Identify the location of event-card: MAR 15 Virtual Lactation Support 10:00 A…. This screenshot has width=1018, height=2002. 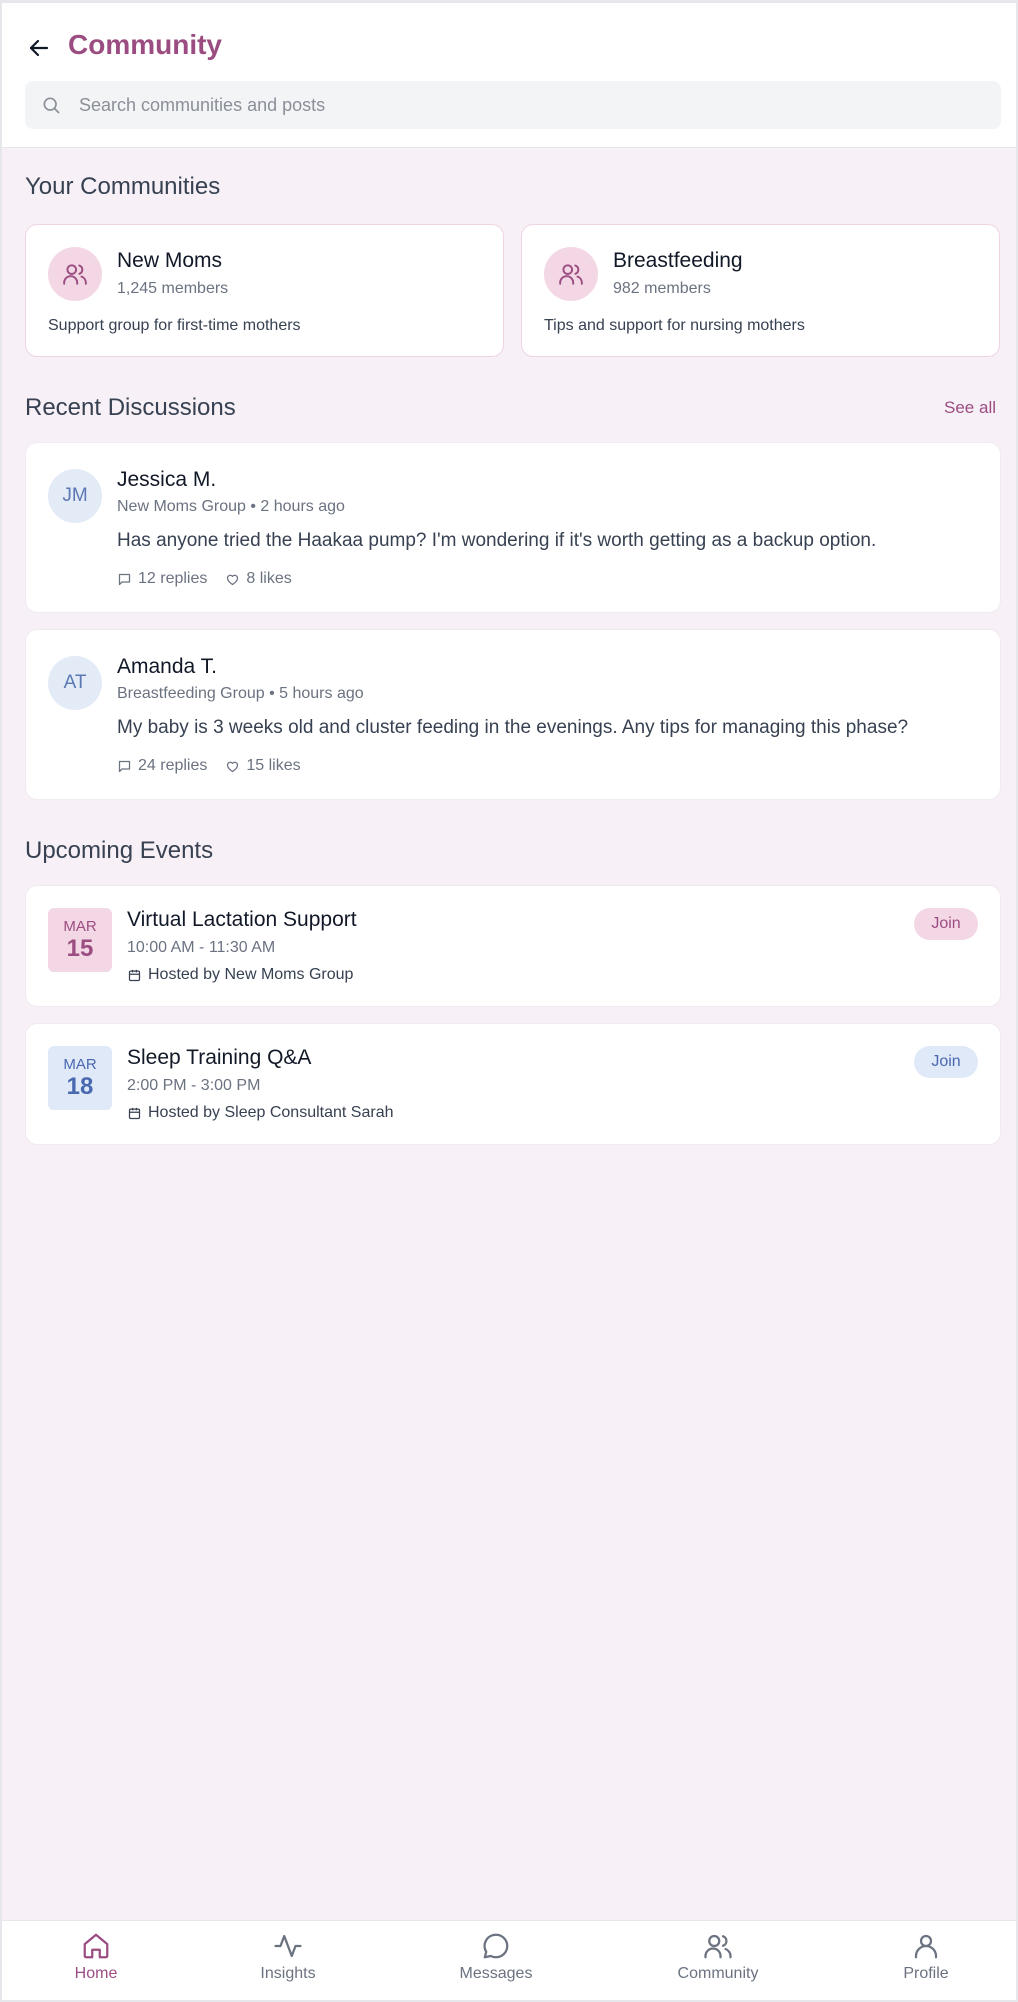
(513, 946).